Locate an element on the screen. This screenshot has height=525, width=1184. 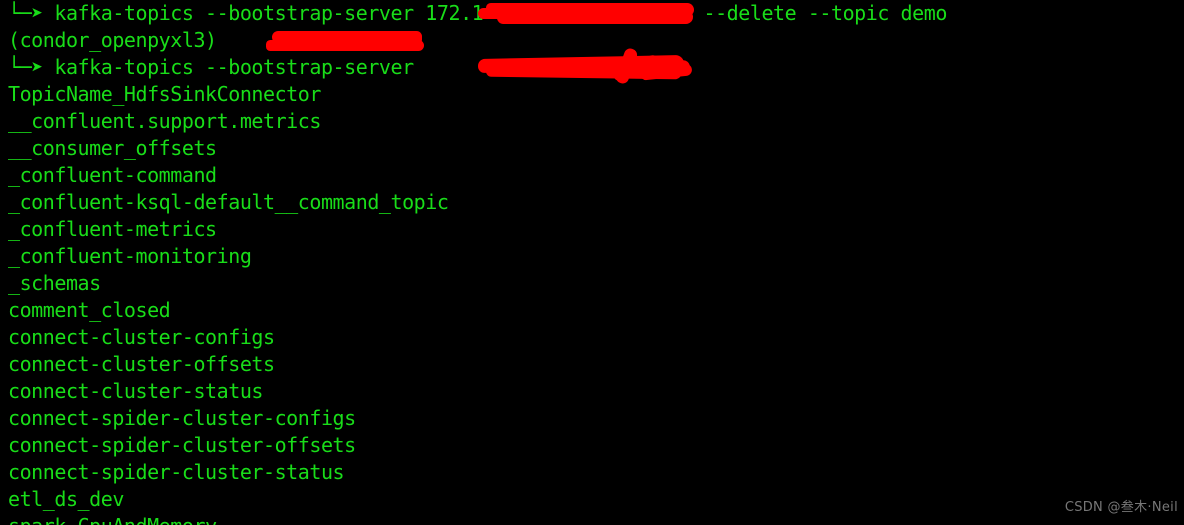
command-1-redacted-host: 172.1 is located at coordinates (454, 13).